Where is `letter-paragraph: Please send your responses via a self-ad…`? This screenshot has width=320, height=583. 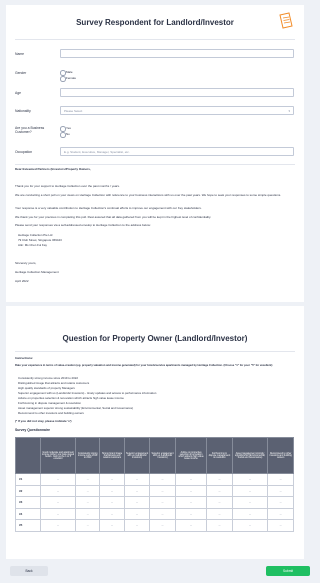 letter-paragraph: Please send your responses via a self-ad… is located at coordinates (83, 225).